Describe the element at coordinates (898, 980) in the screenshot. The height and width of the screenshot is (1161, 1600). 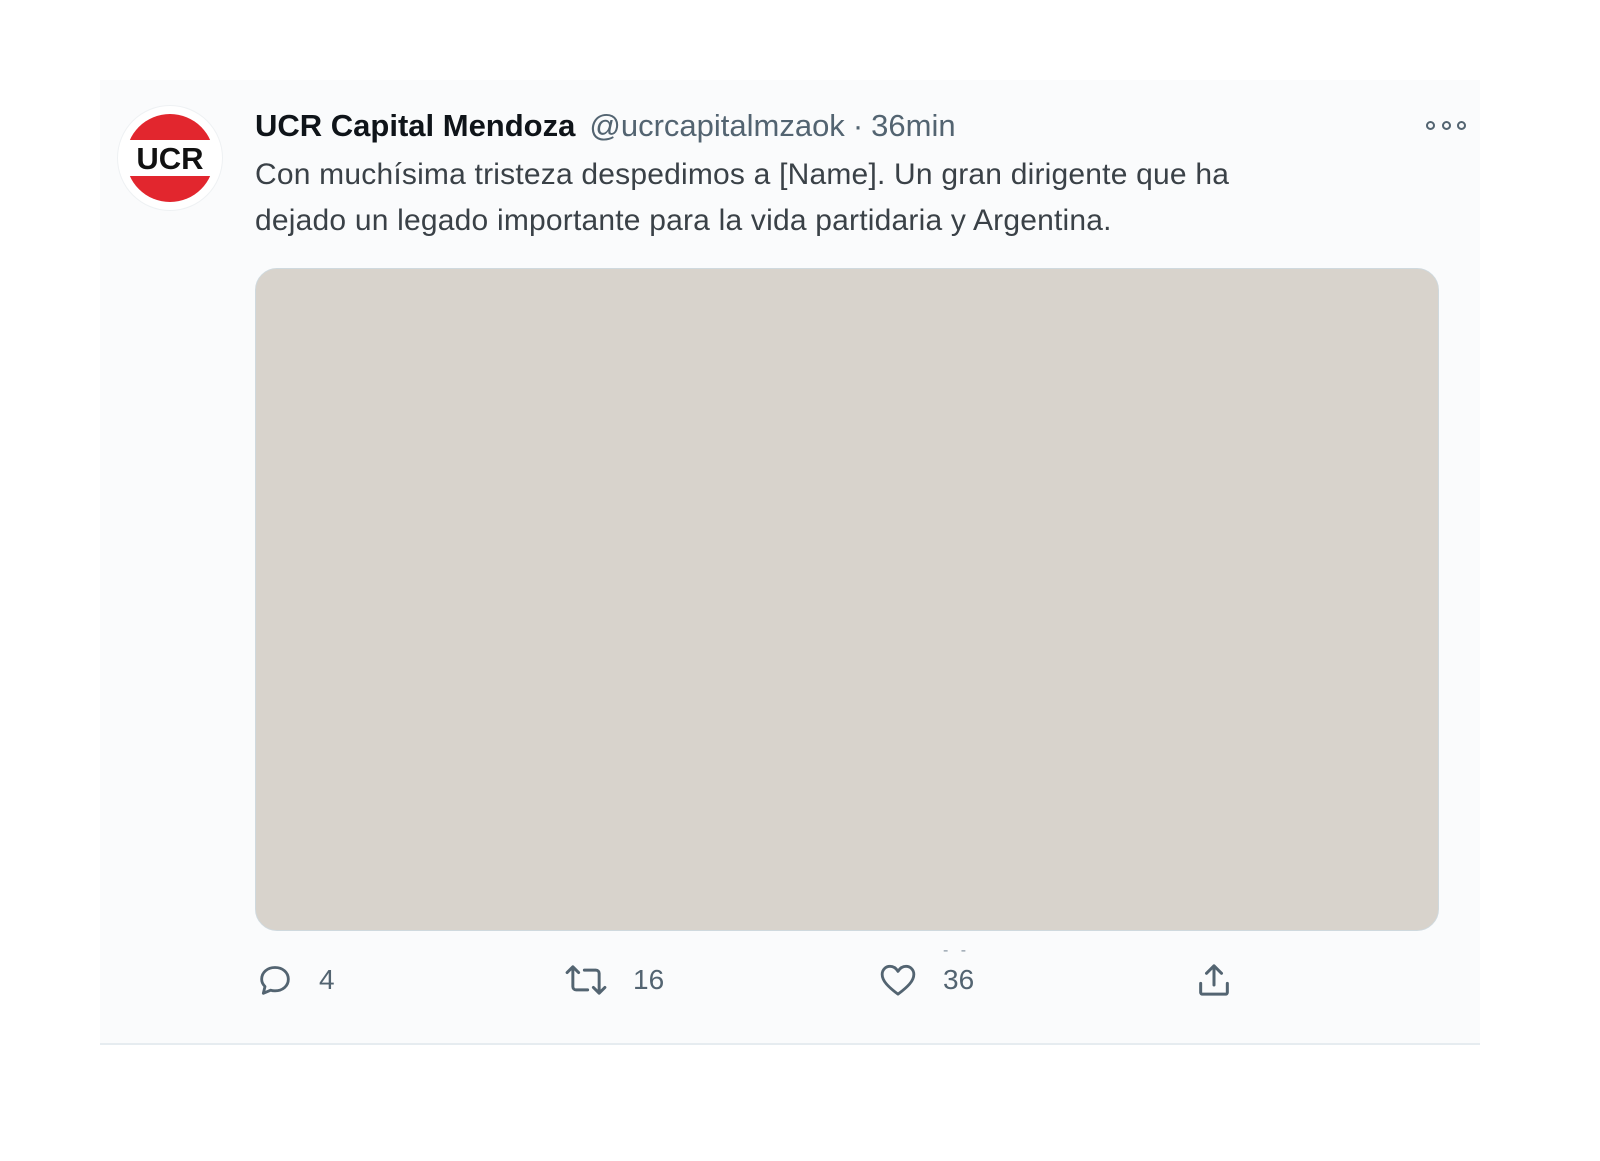
I see `heart-icon` at that location.